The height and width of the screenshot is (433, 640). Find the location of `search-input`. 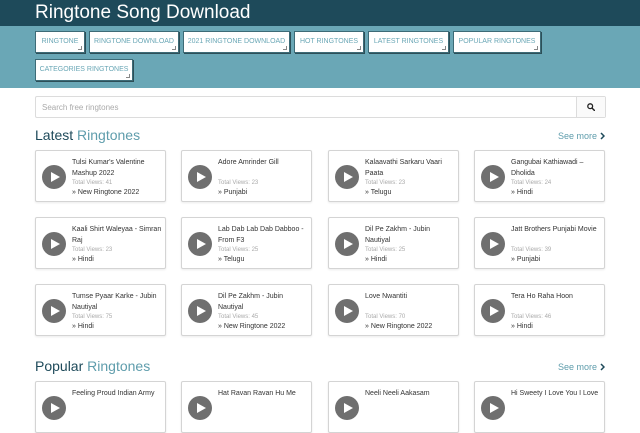

search-input is located at coordinates (306, 107).